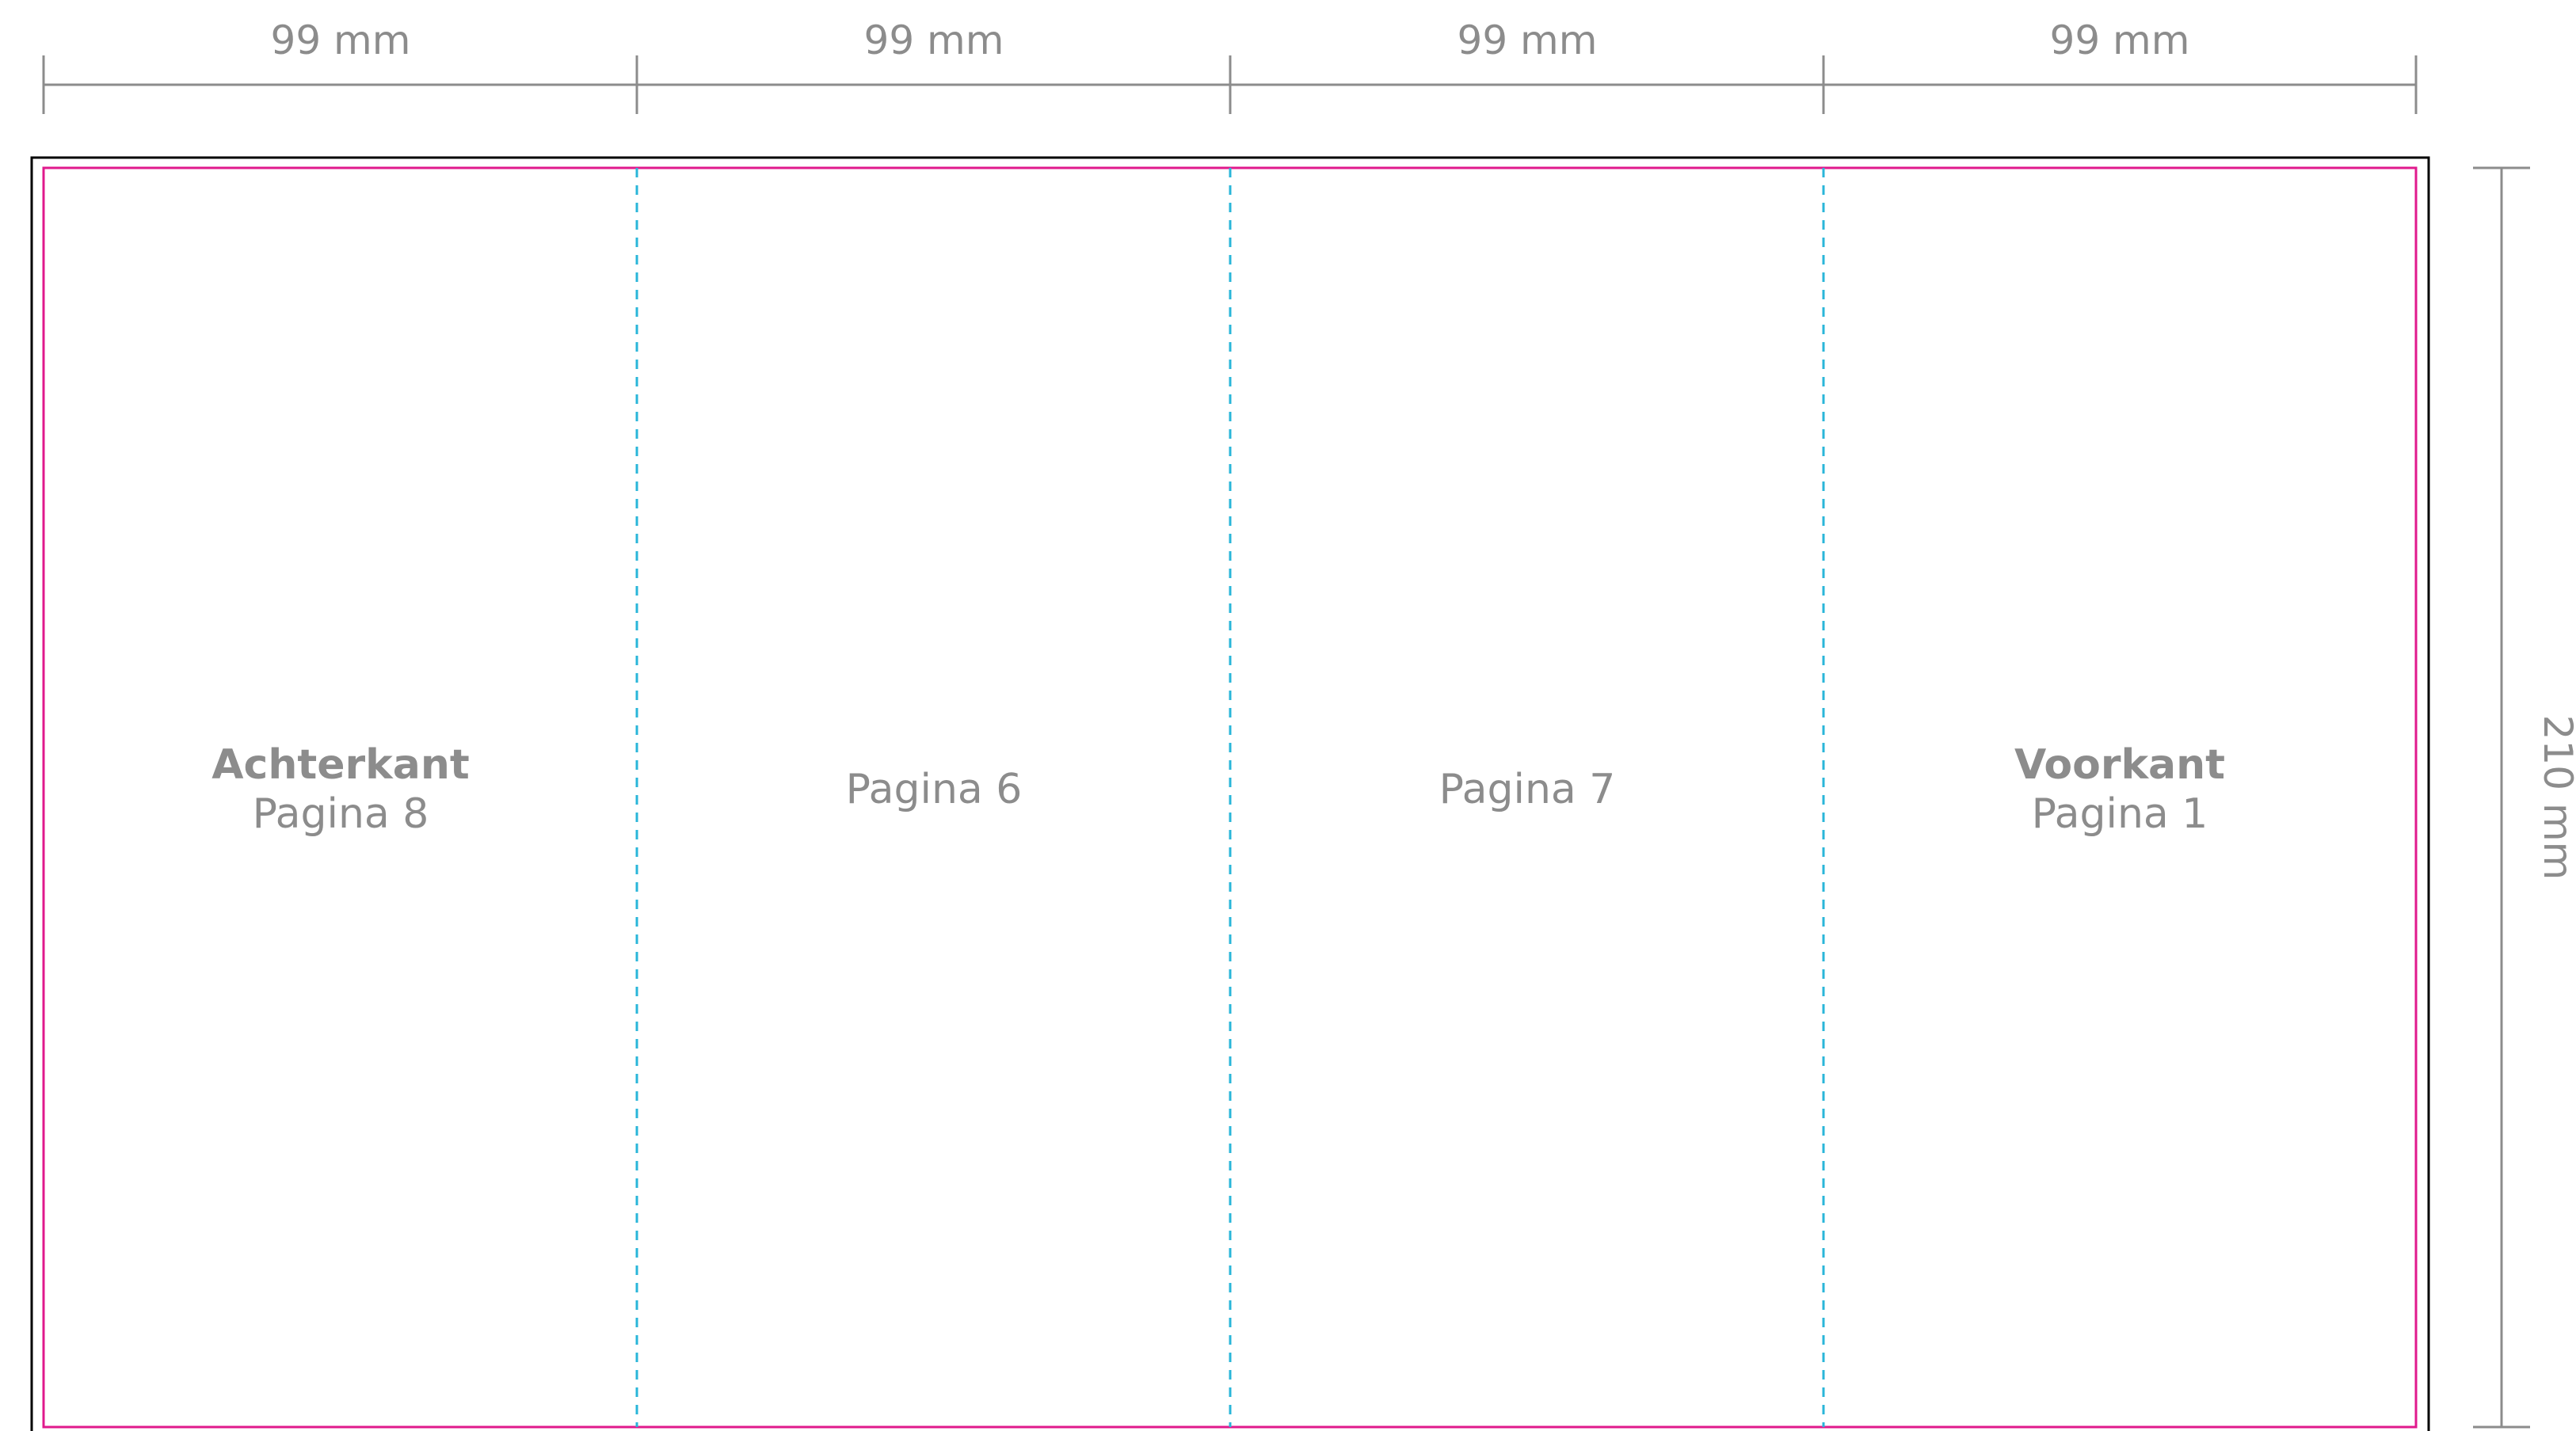 The width and height of the screenshot is (2576, 1431). What do you see at coordinates (2120, 40) in the screenshot?
I see `width-label-4: 99 mm` at bounding box center [2120, 40].